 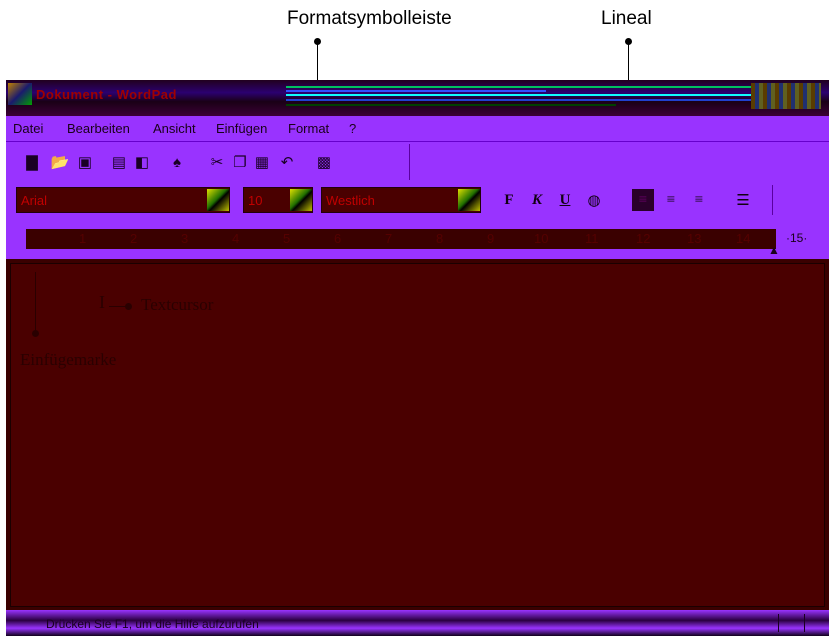 I want to click on ruler-end: ·15·, so click(x=803, y=239).